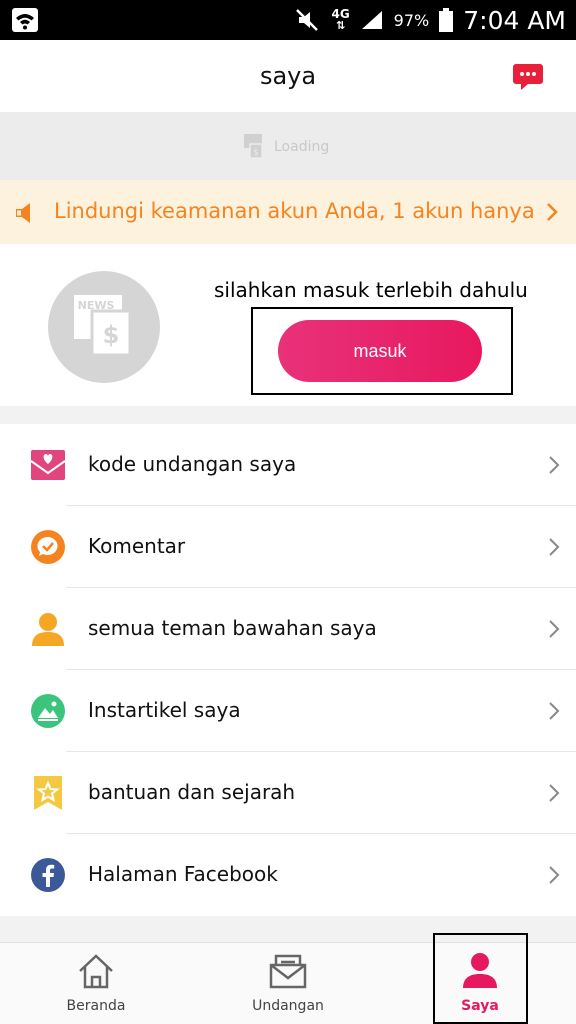 The width and height of the screenshot is (576, 1024). Describe the element at coordinates (164, 710) in the screenshot. I see `menu-label: Instartikel saya` at that location.